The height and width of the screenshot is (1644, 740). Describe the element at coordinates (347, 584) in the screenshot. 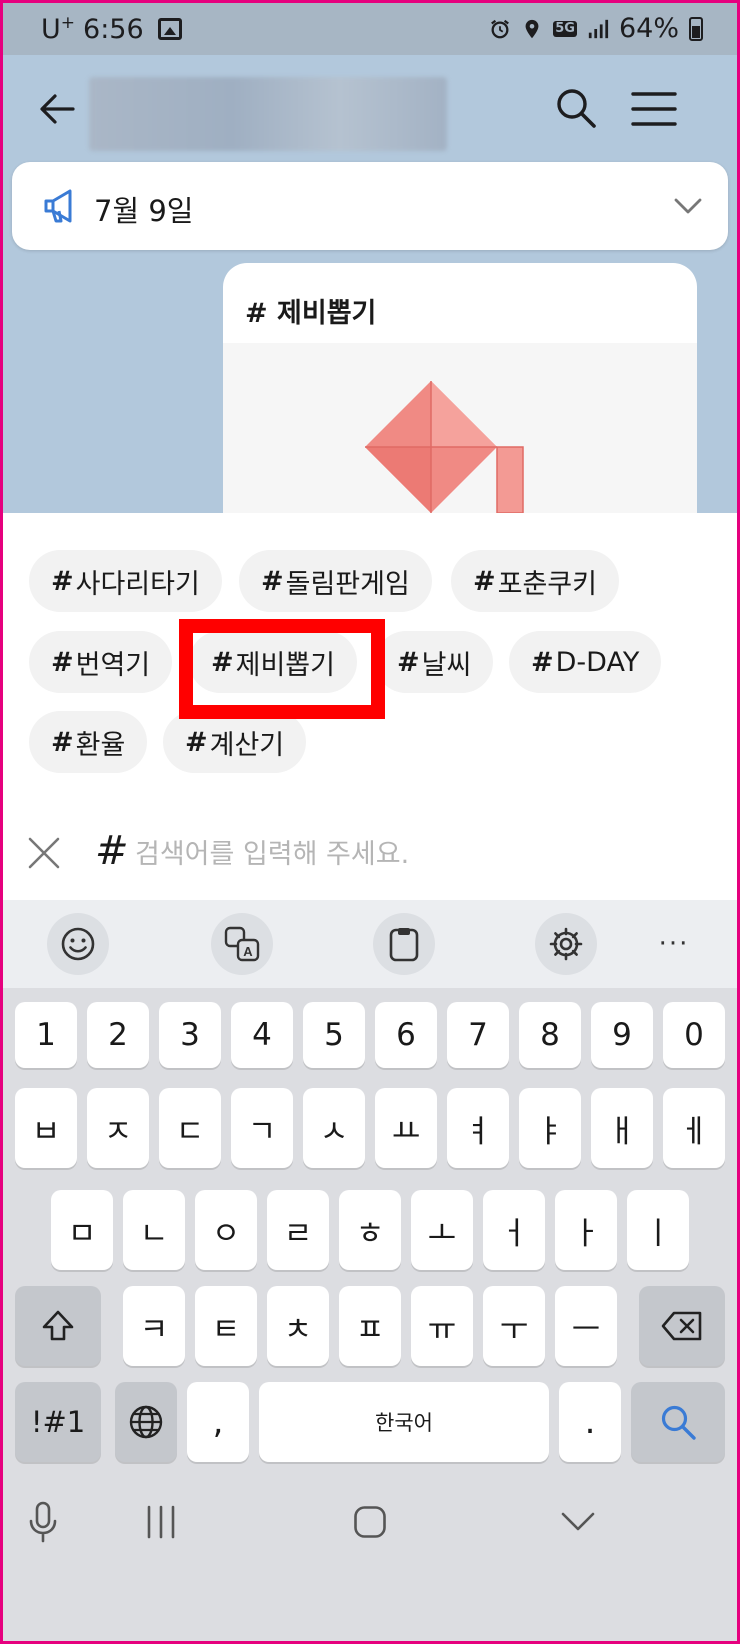

I see `chip-label: 돌림판게임` at that location.